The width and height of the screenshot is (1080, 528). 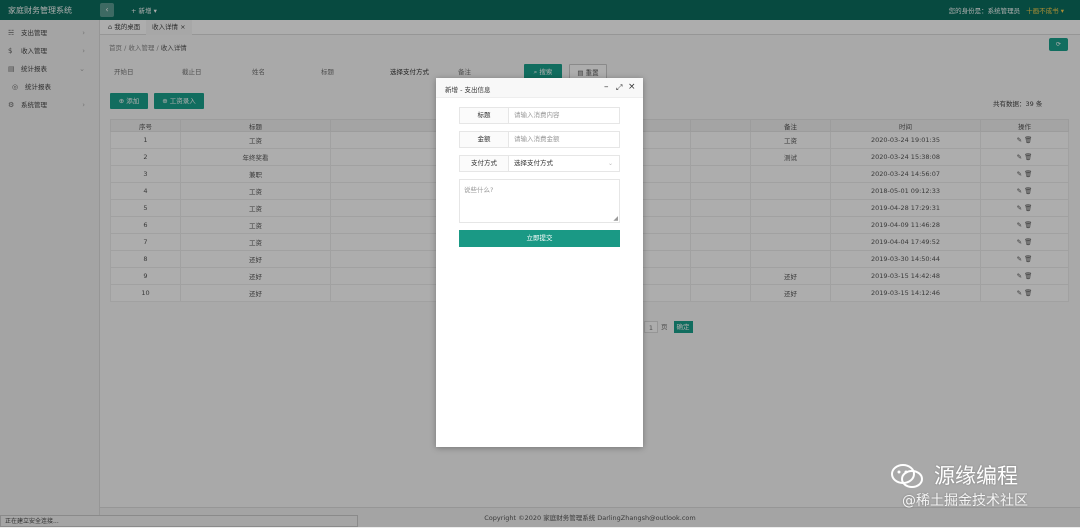 I want to click on minimize-icon: –, so click(x=606, y=87).